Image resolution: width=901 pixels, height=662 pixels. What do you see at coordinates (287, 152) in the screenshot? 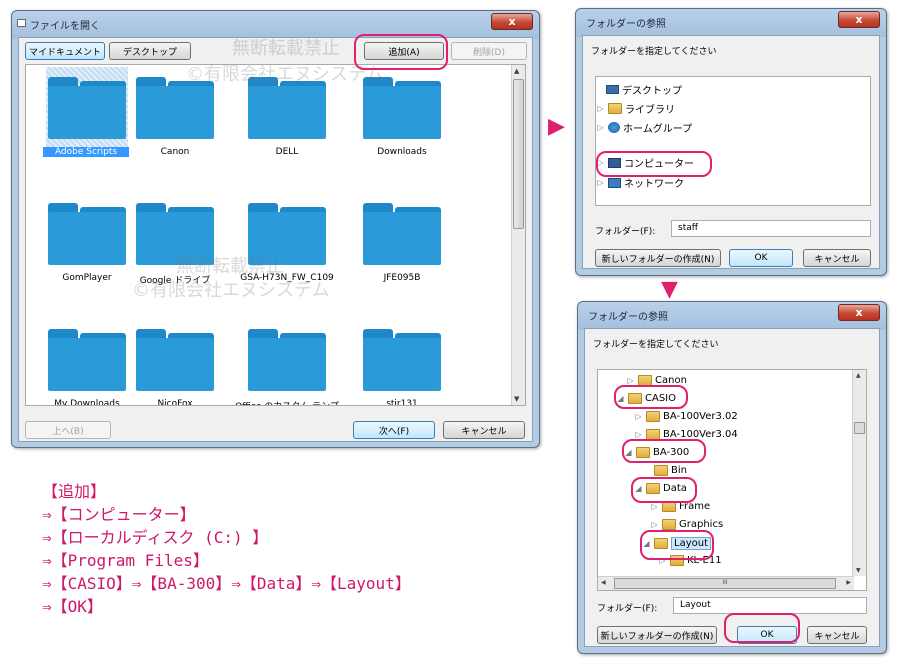
I see `folder-label: DELL` at bounding box center [287, 152].